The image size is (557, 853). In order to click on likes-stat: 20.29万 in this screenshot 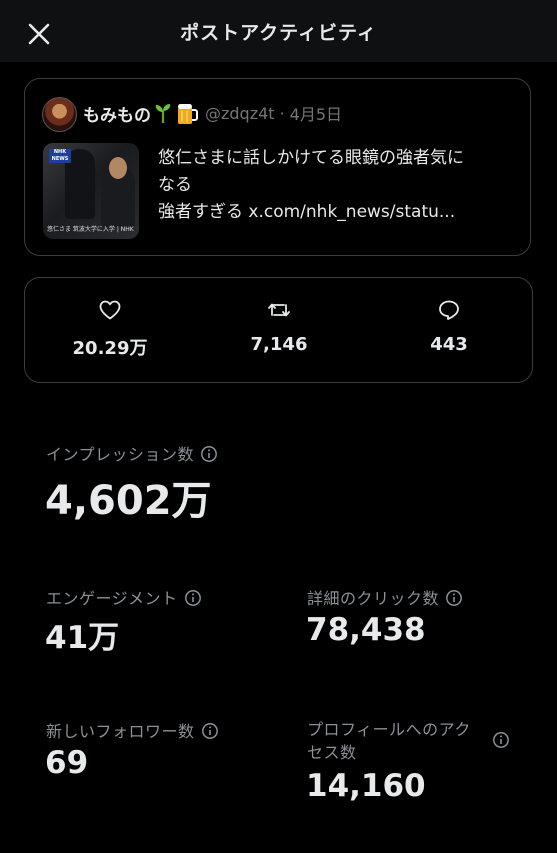, I will do `click(110, 329)`.